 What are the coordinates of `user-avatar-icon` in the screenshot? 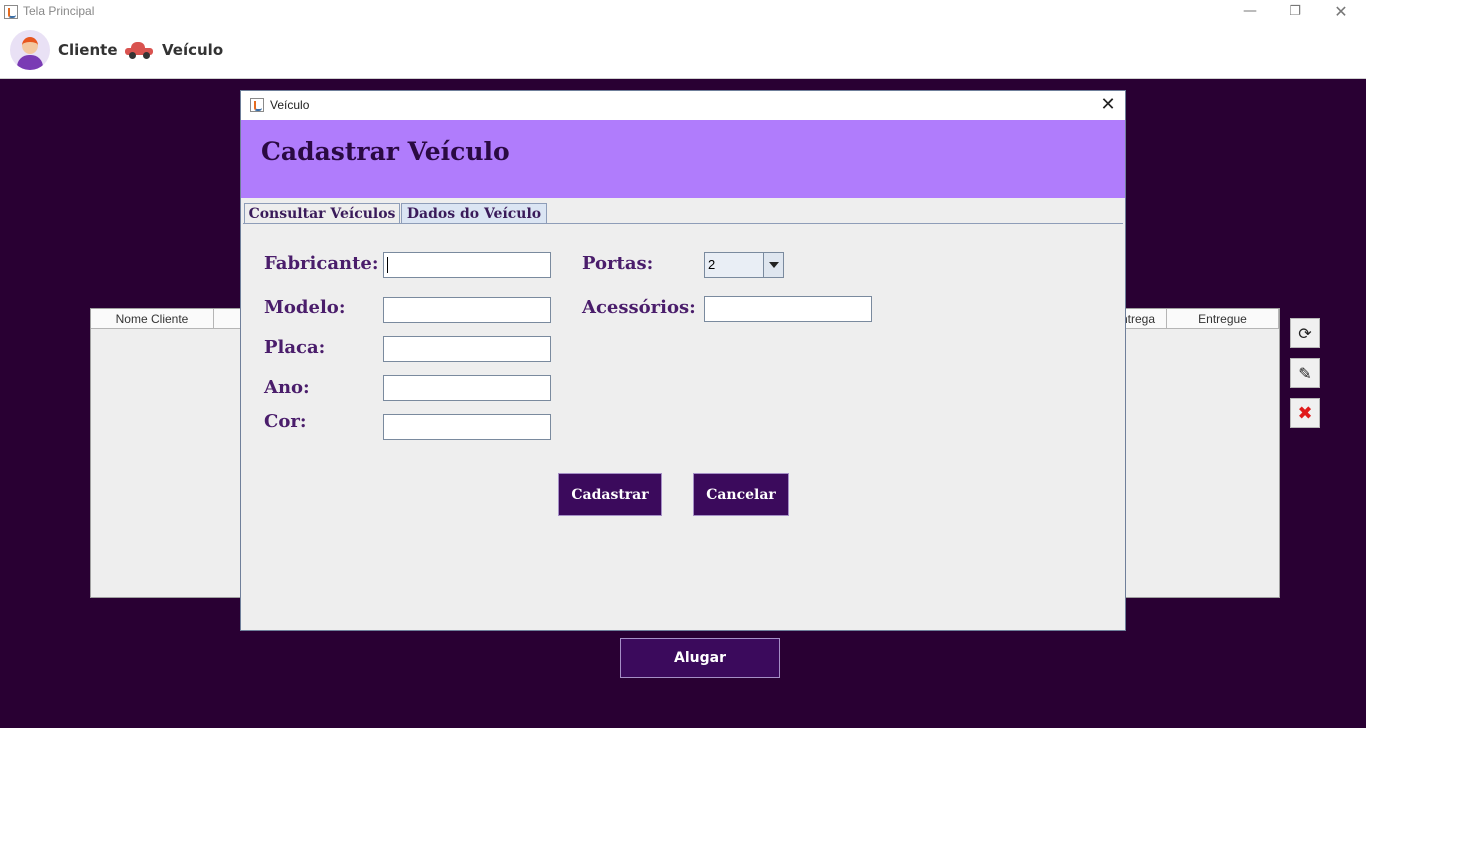 It's located at (30, 50).